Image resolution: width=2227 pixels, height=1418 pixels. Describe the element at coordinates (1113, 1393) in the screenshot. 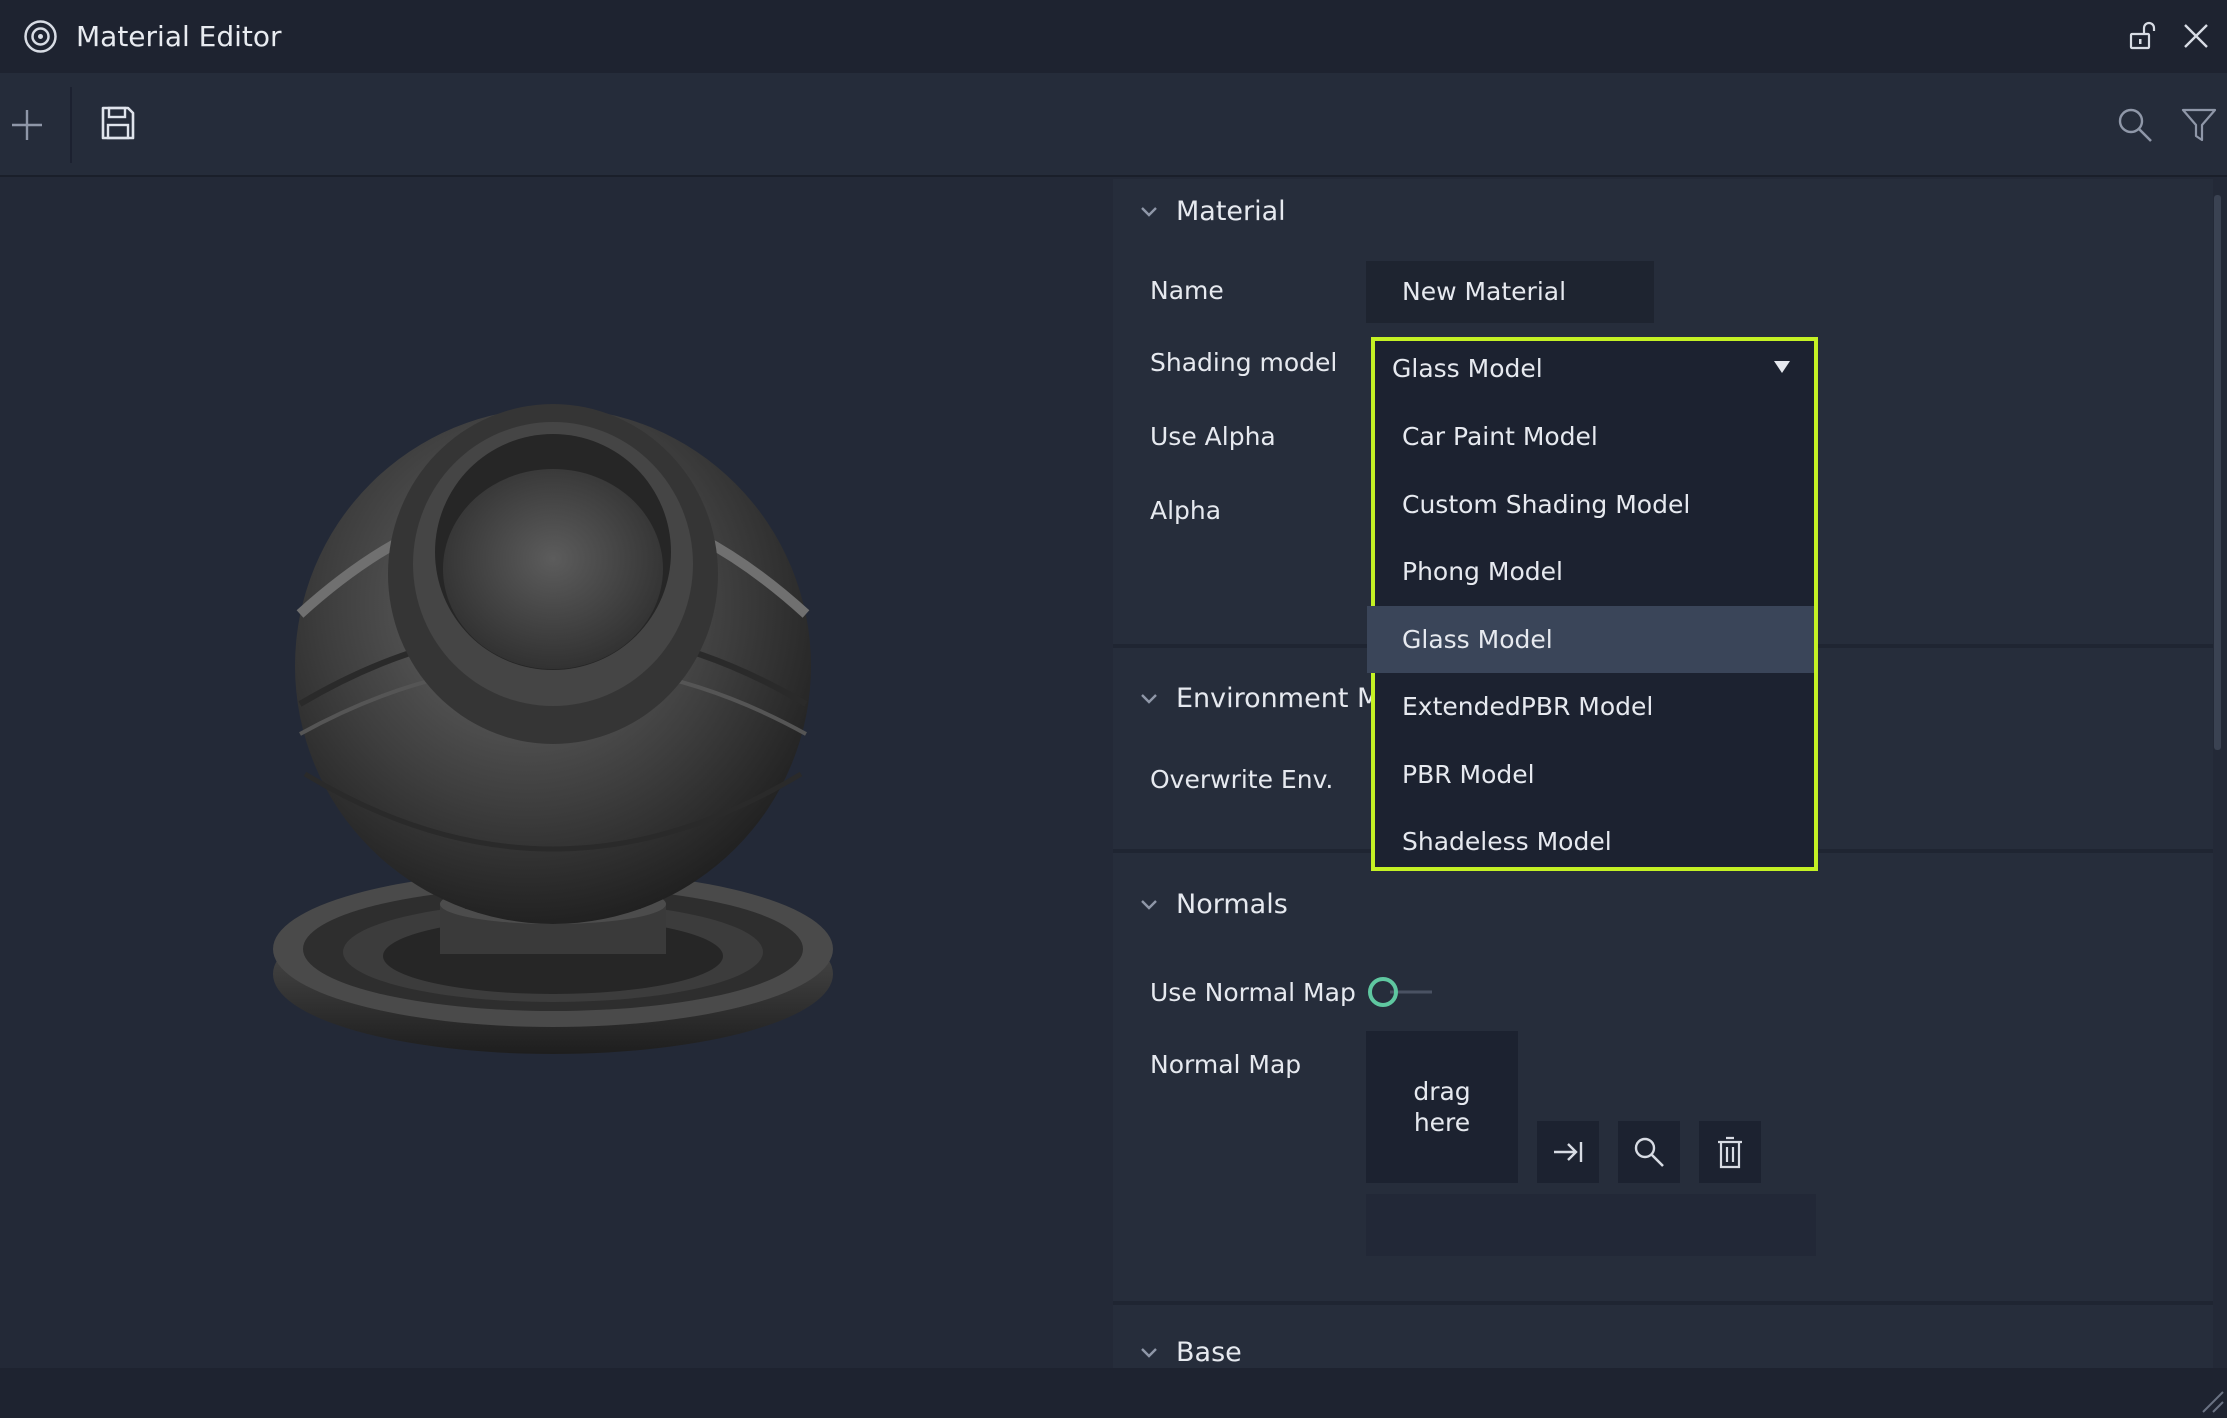

I see `status-bar` at that location.